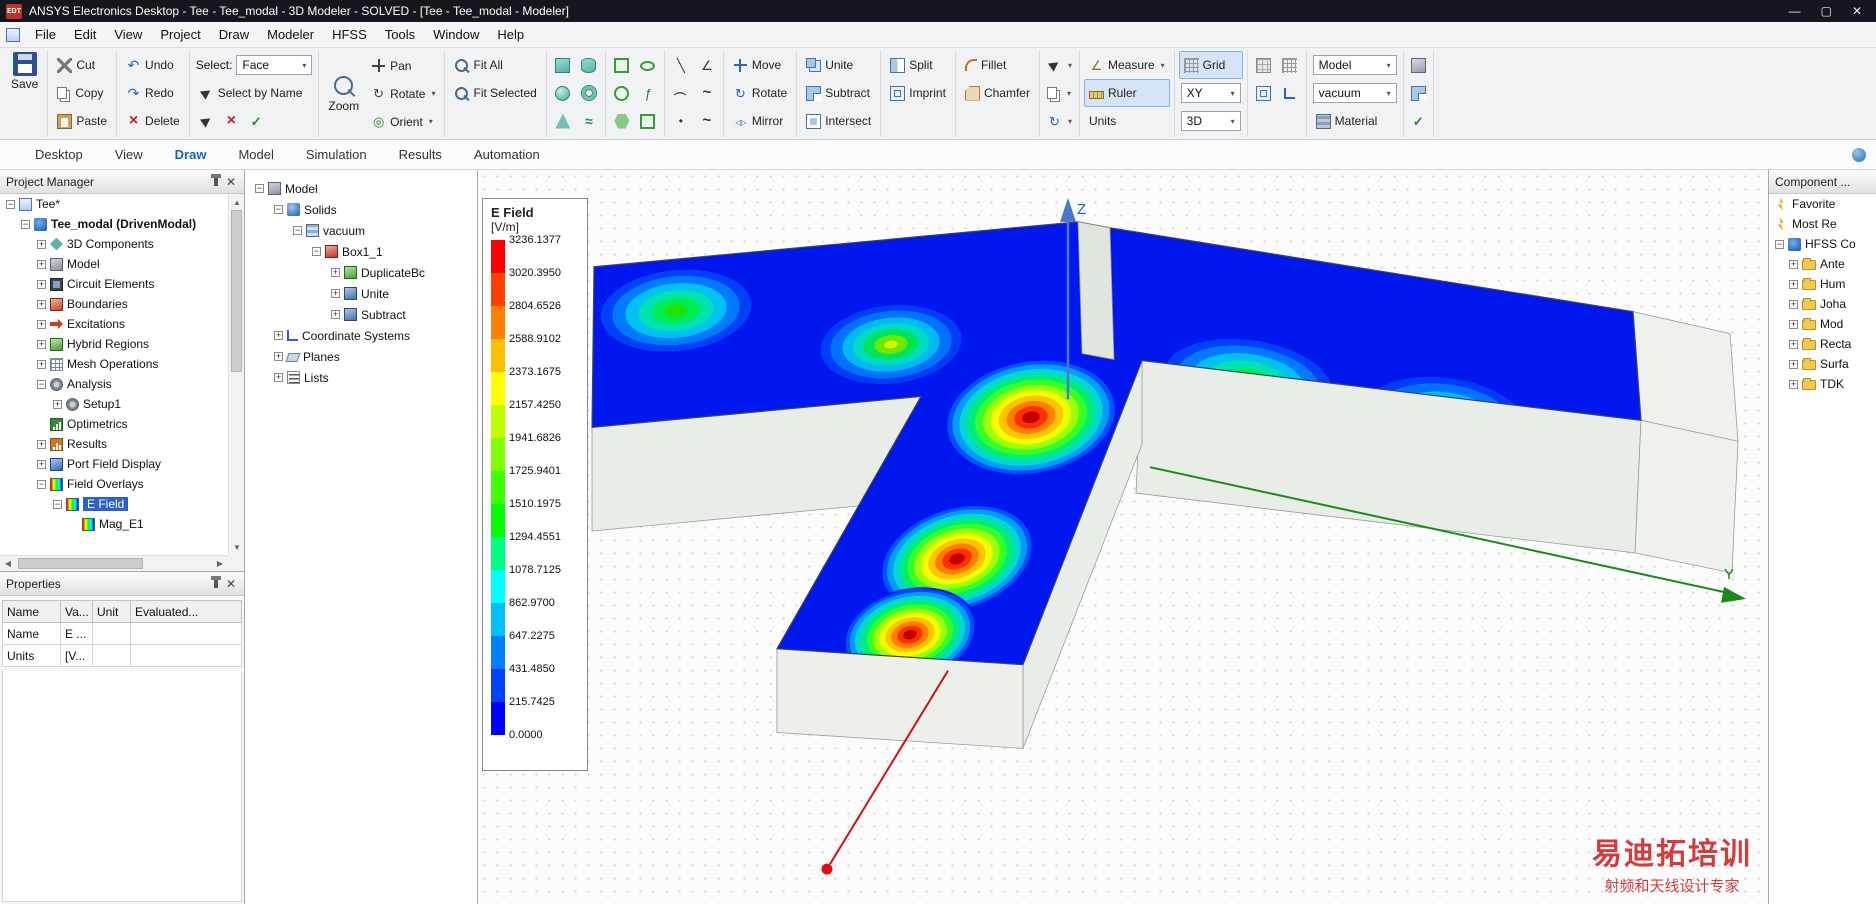  I want to click on move-button: Move, so click(760, 65).